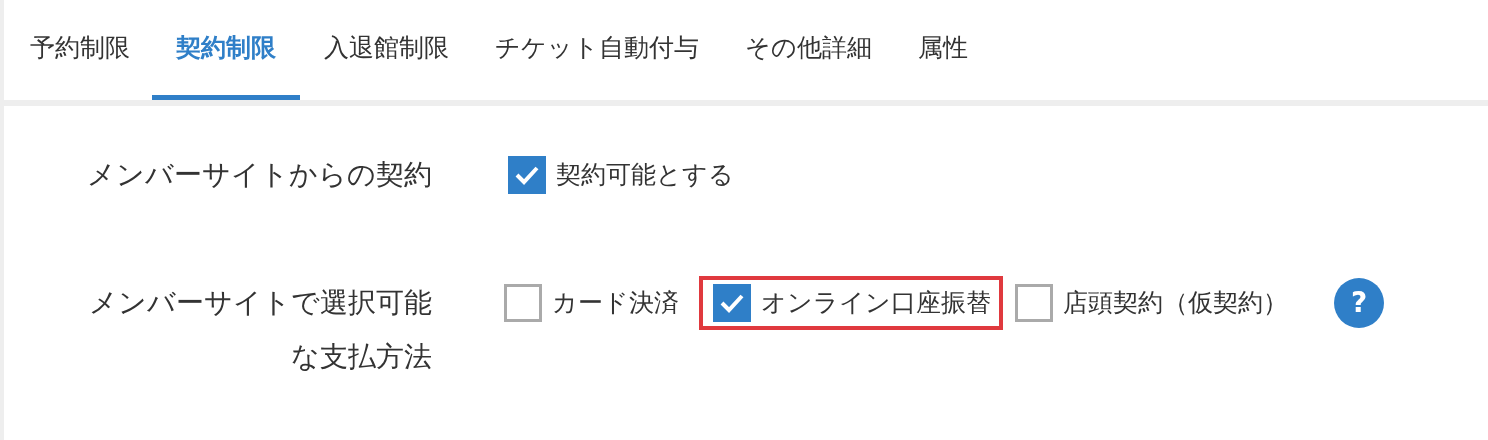  Describe the element at coordinates (260, 330) in the screenshot. I see `setting-label: メンバーサイトで選択可能な支払方法` at that location.